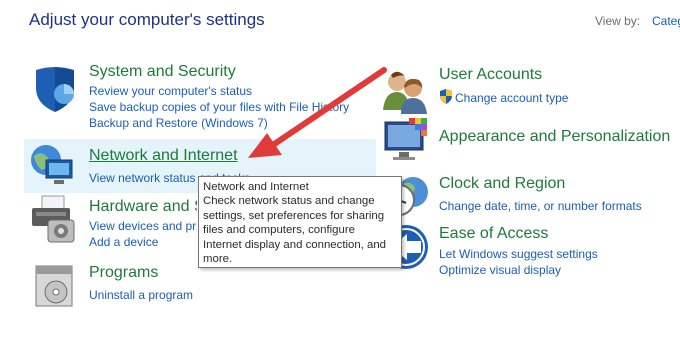  What do you see at coordinates (294, 215) in the screenshot?
I see `tooltip-line: settings, set preferences for sharing` at bounding box center [294, 215].